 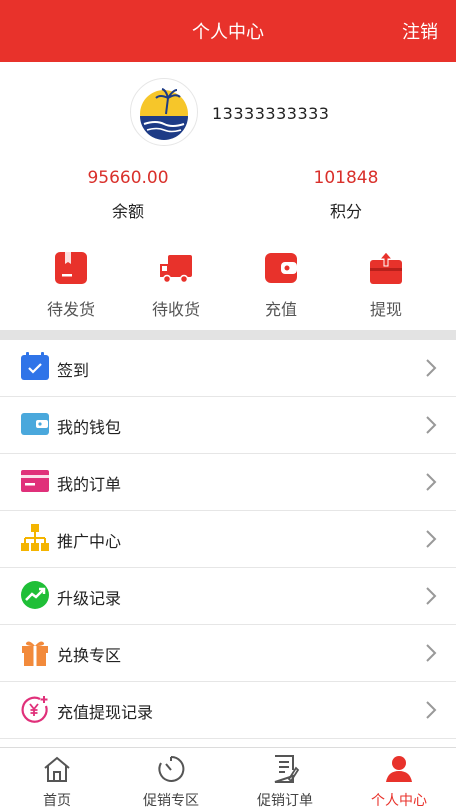 I want to click on balance-label: 余额, so click(x=127, y=211).